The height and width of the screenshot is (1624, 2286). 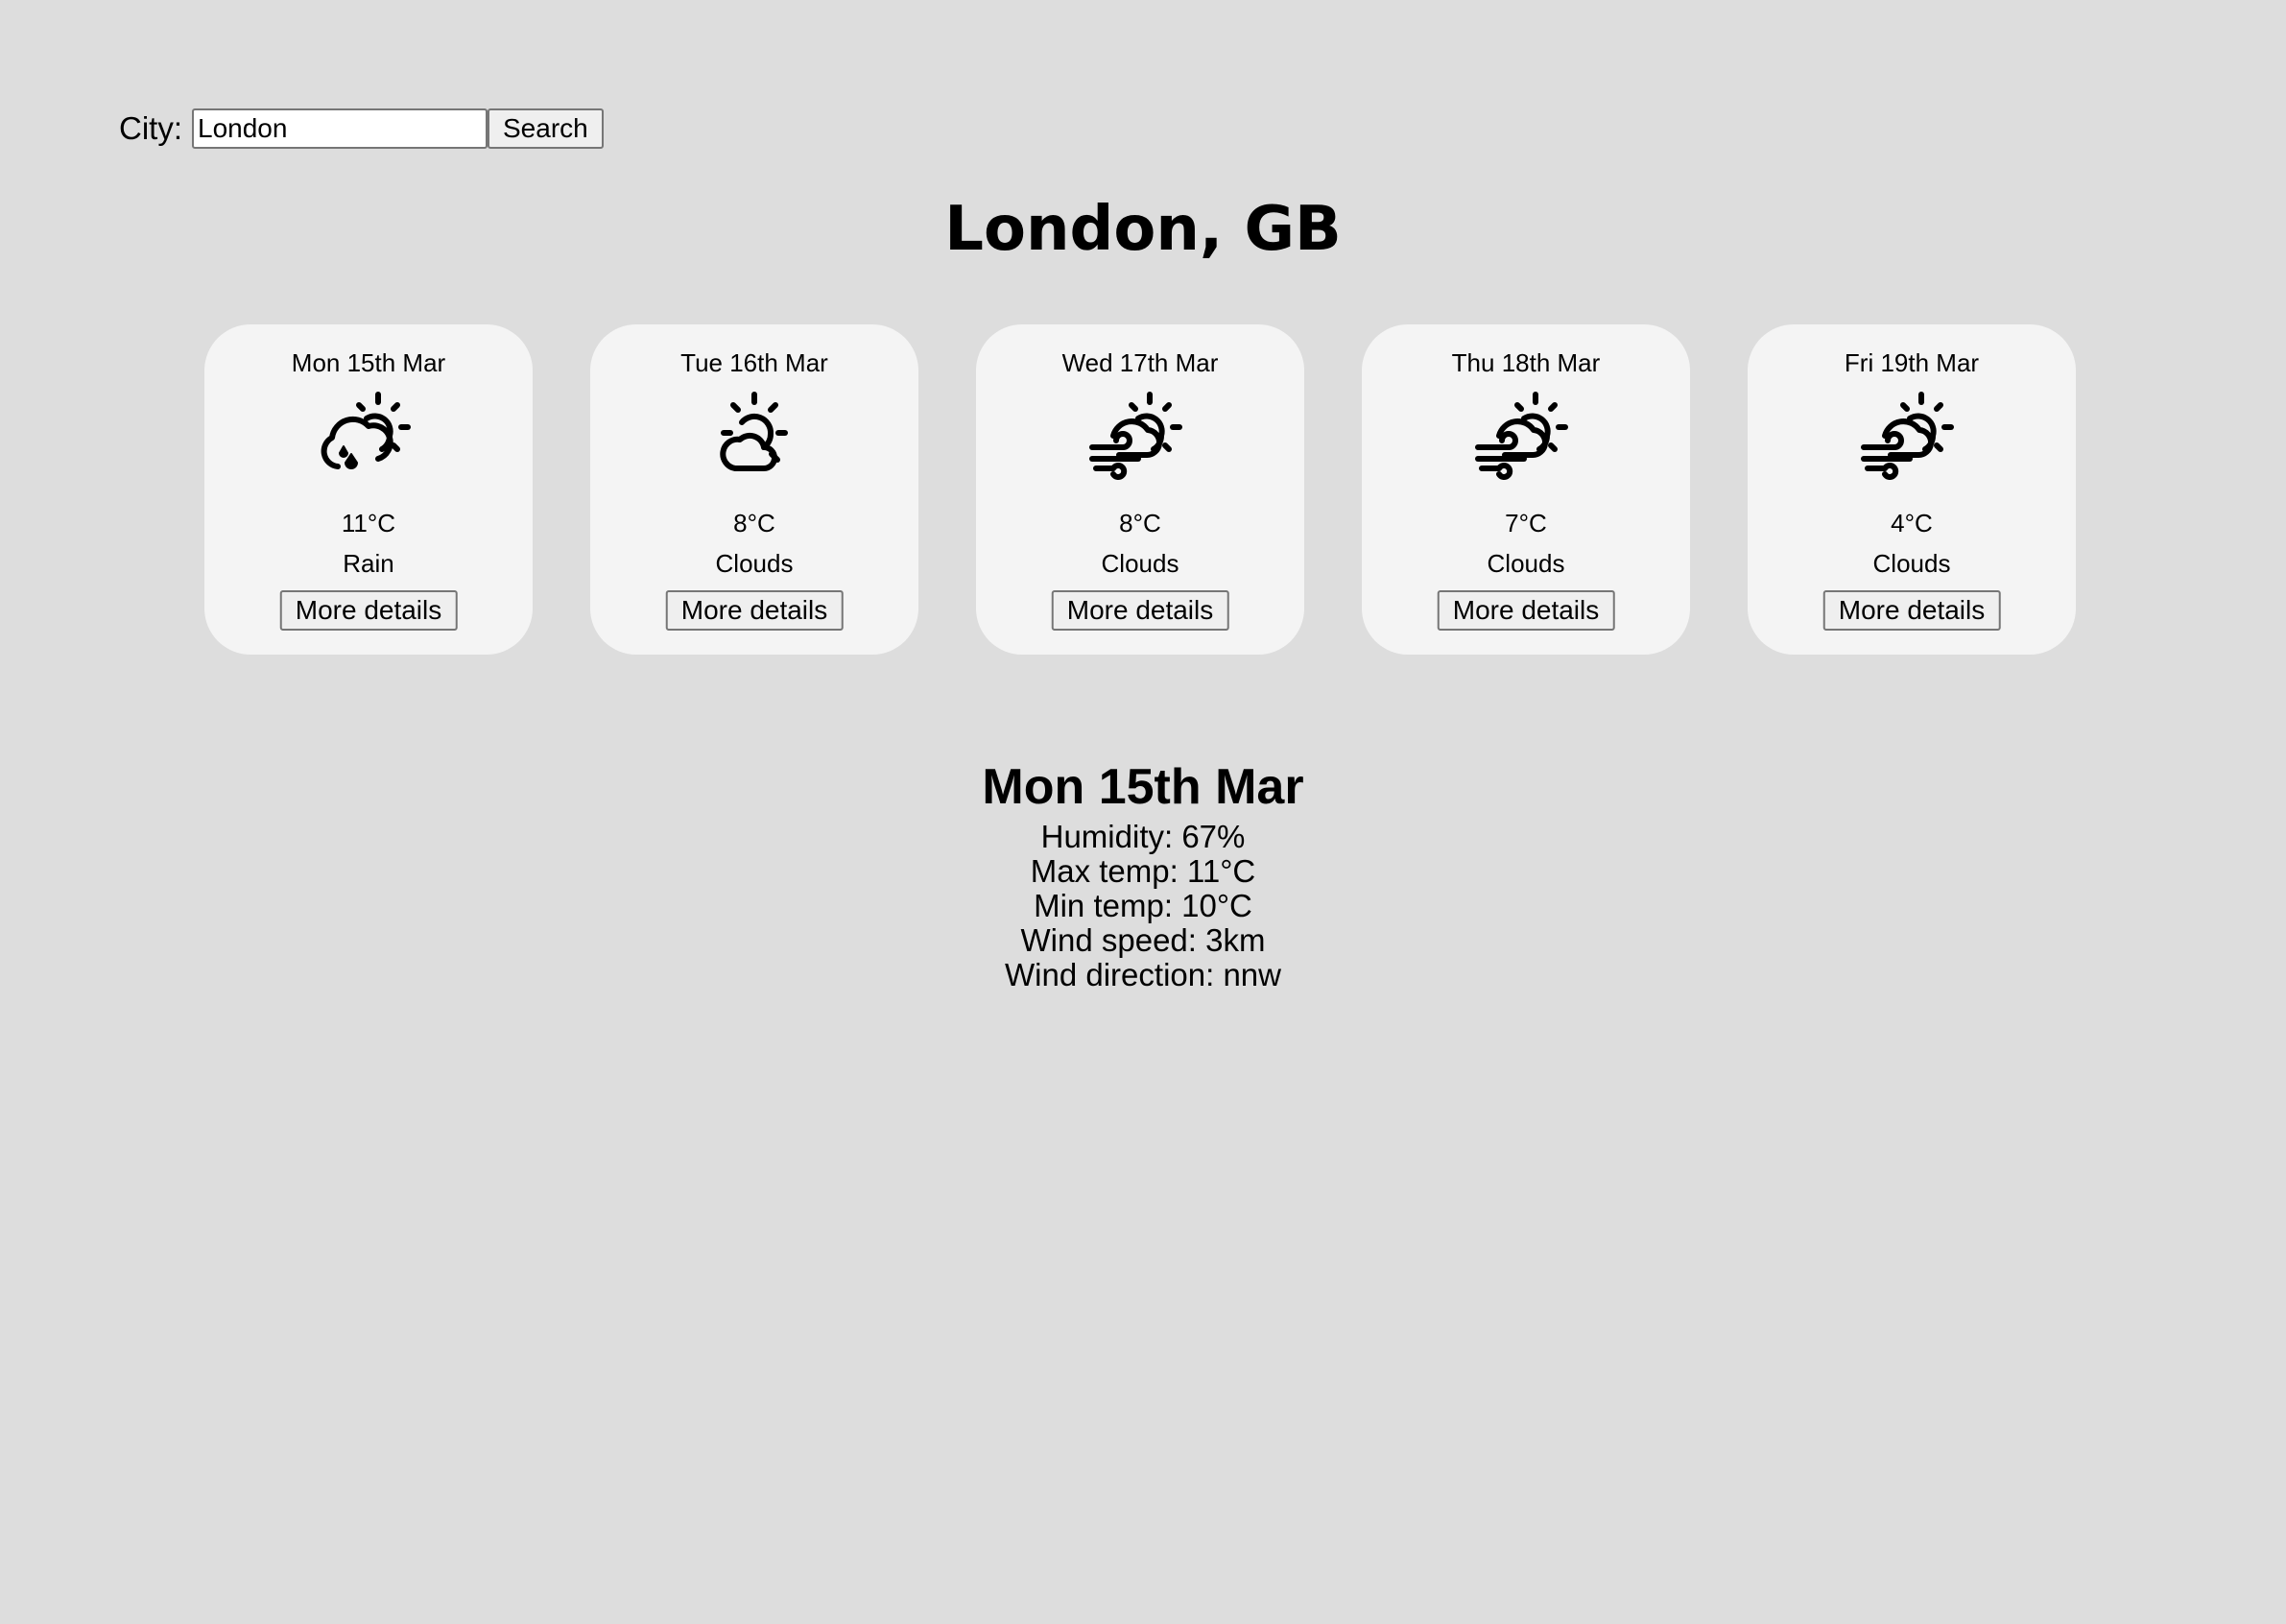 I want to click on min-temp-value: Min temp: 10°C, so click(x=1143, y=906).